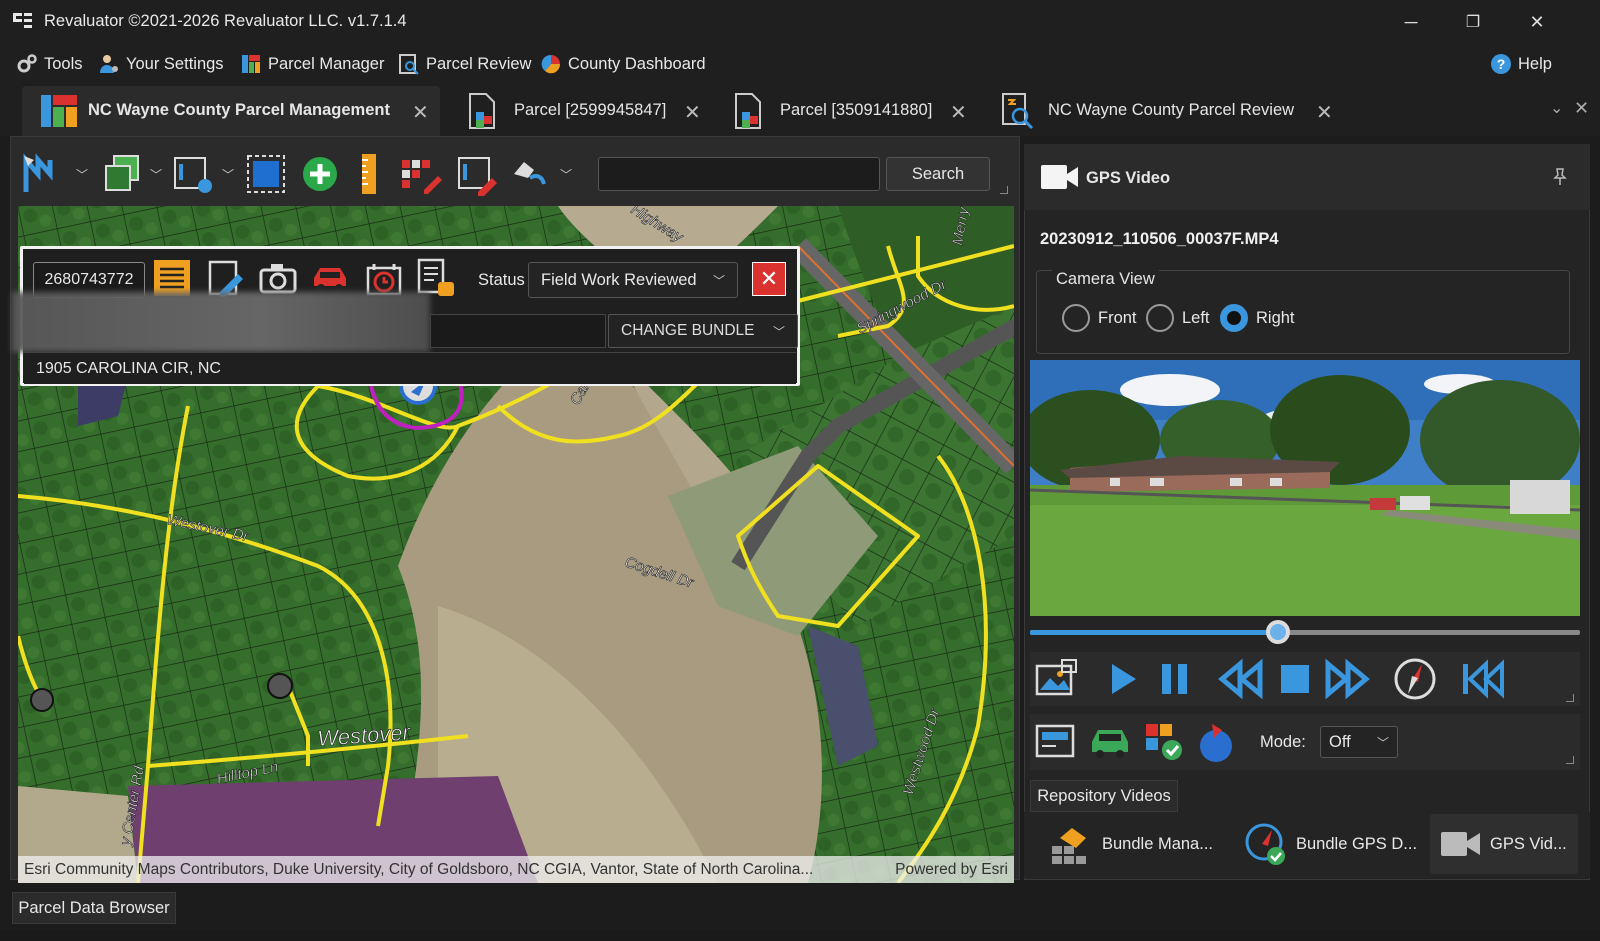  I want to click on gps-video-title: GPS Video, so click(1128, 178).